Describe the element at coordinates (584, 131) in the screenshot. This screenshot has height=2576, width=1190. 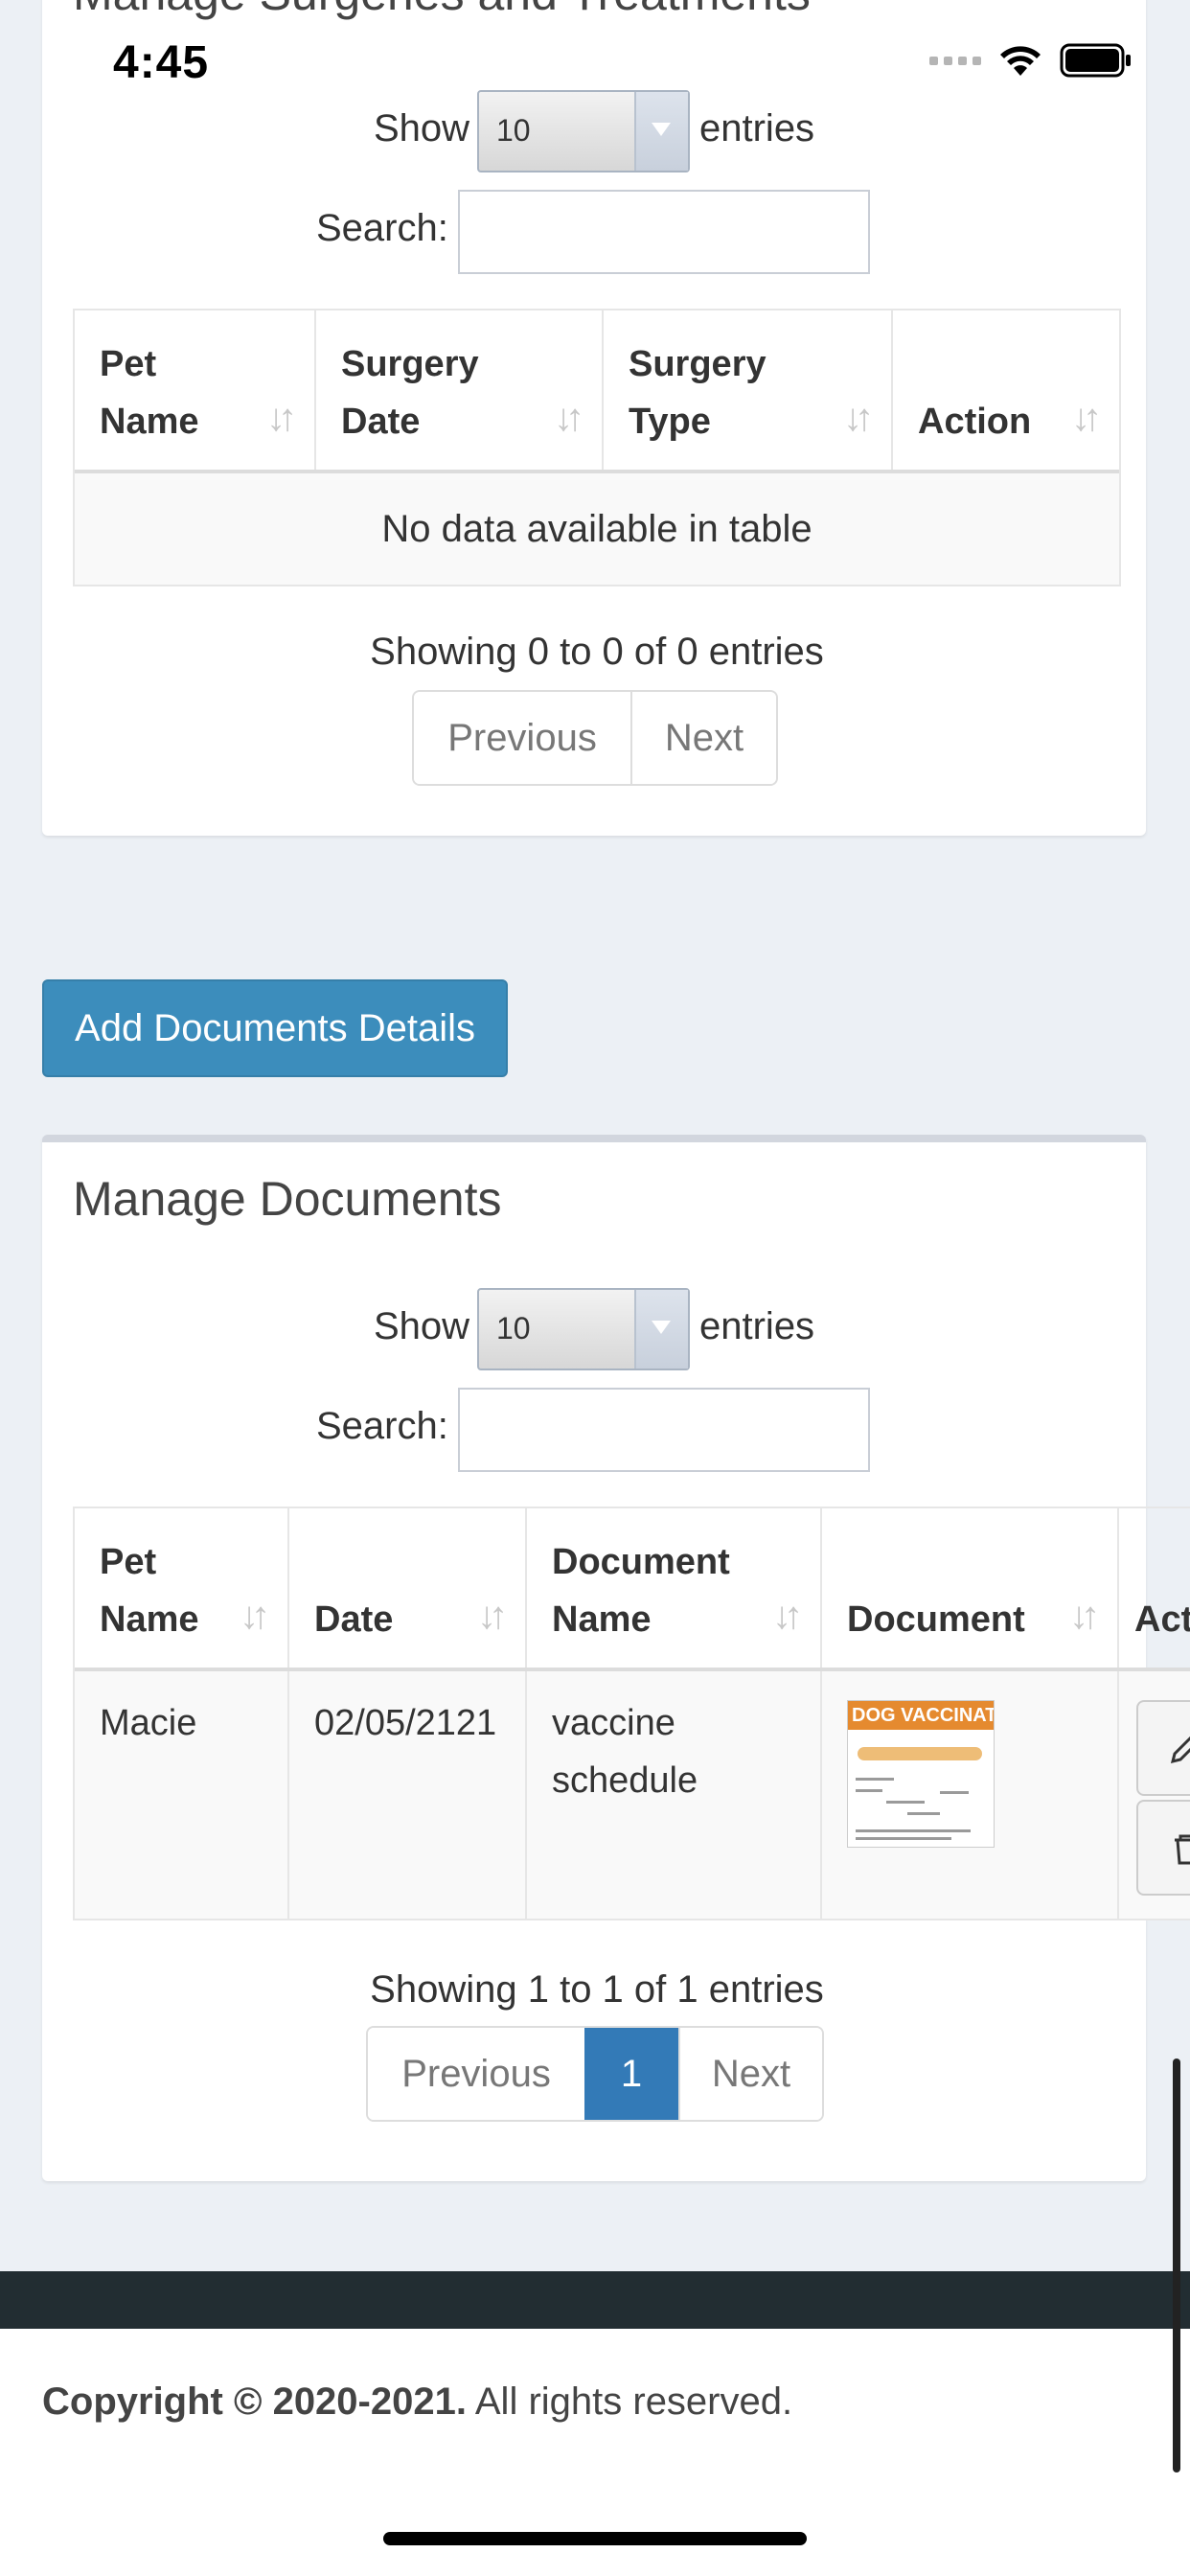
I see `surgeries-page-size-select: 10` at that location.